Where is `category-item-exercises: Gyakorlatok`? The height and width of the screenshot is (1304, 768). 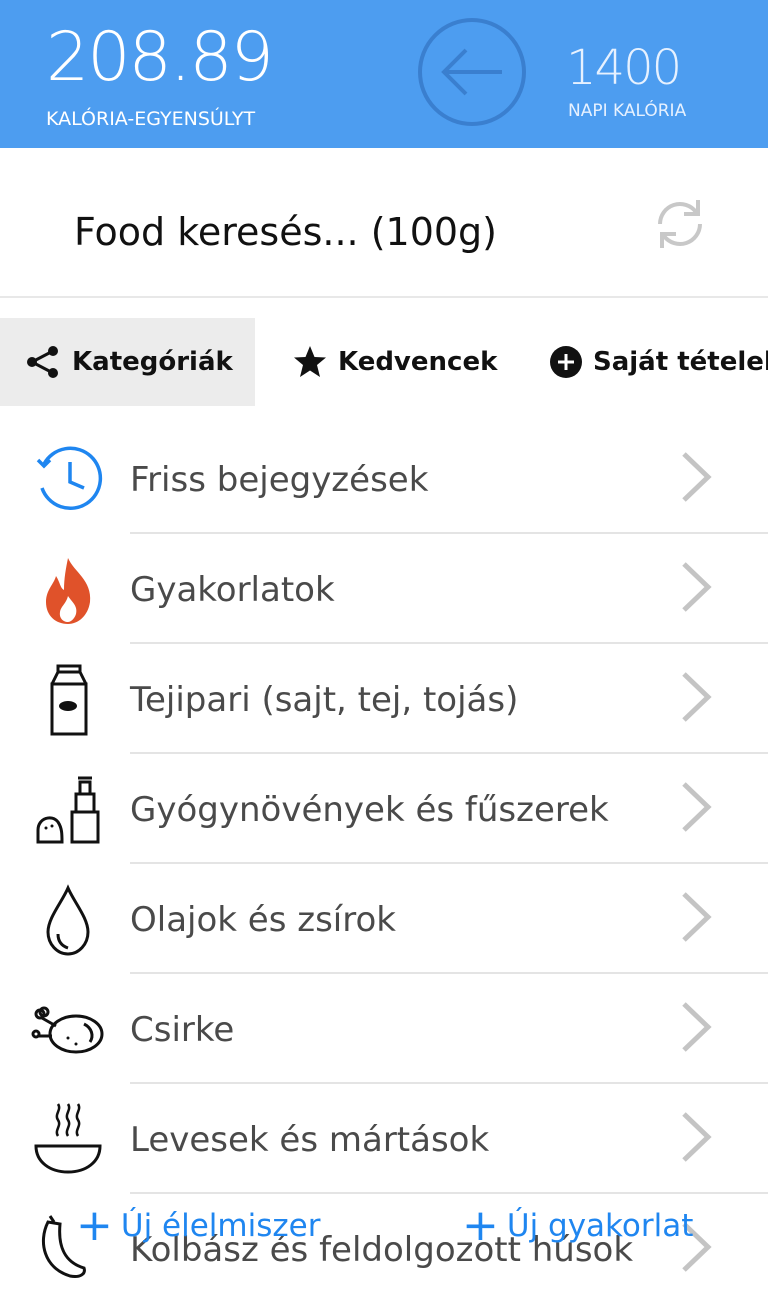 category-item-exercises: Gyakorlatok is located at coordinates (384, 589).